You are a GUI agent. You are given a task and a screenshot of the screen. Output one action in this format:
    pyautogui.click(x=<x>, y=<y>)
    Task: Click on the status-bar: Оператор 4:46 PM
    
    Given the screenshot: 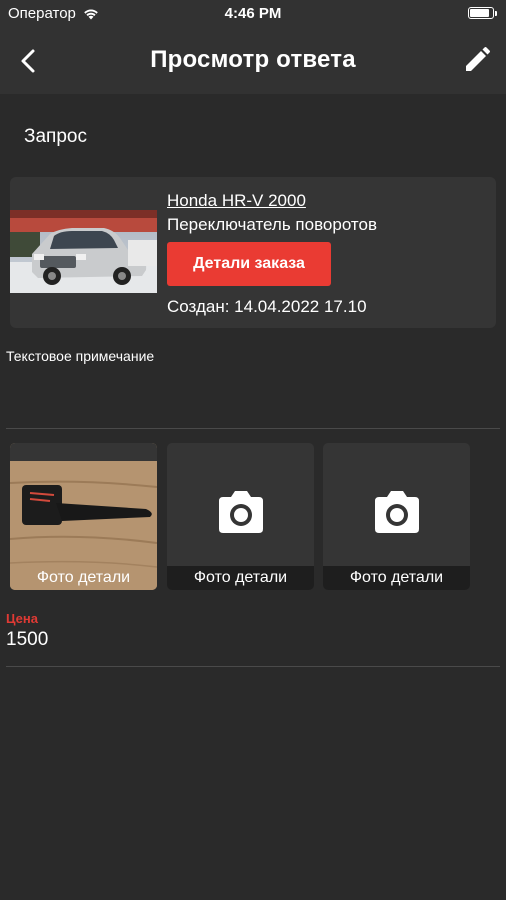 What is the action you would take?
    pyautogui.click(x=253, y=14)
    